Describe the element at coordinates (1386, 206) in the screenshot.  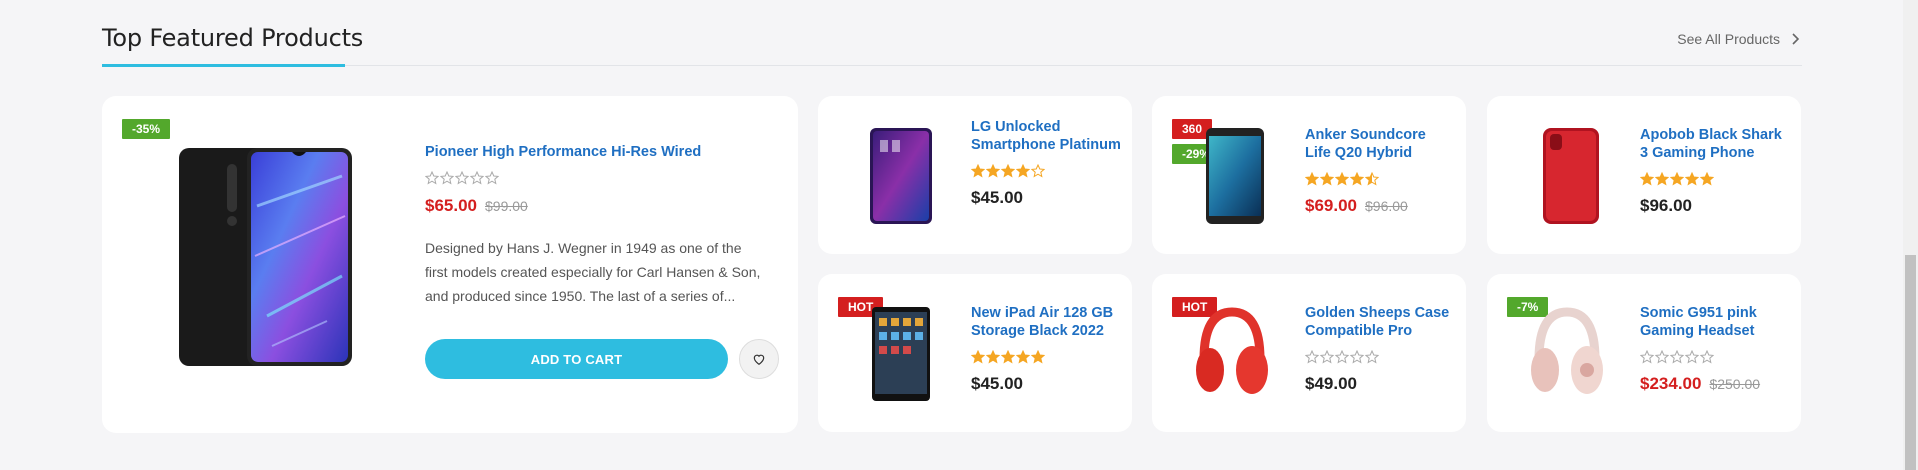
I see `old-price: $96.00` at that location.